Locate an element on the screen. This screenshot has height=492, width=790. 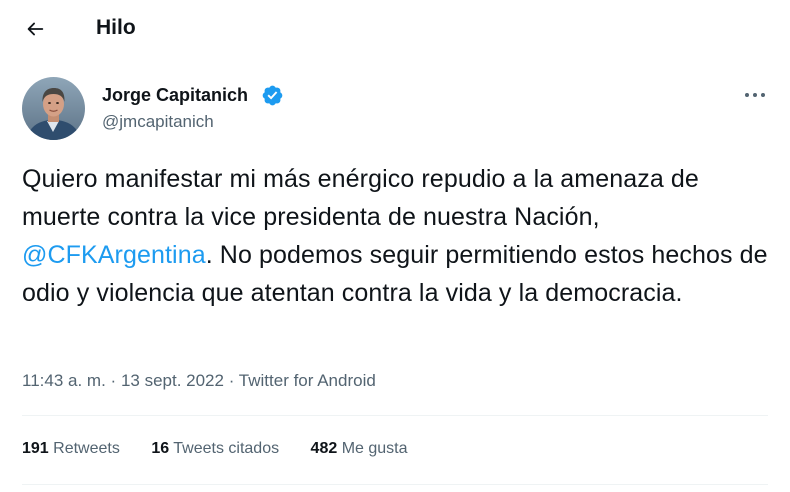
more-options-button is located at coordinates (755, 95).